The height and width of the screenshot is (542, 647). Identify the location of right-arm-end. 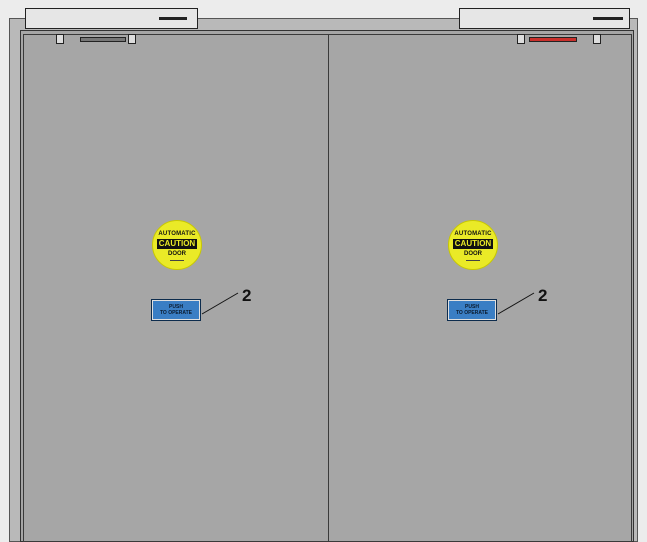
(521, 39).